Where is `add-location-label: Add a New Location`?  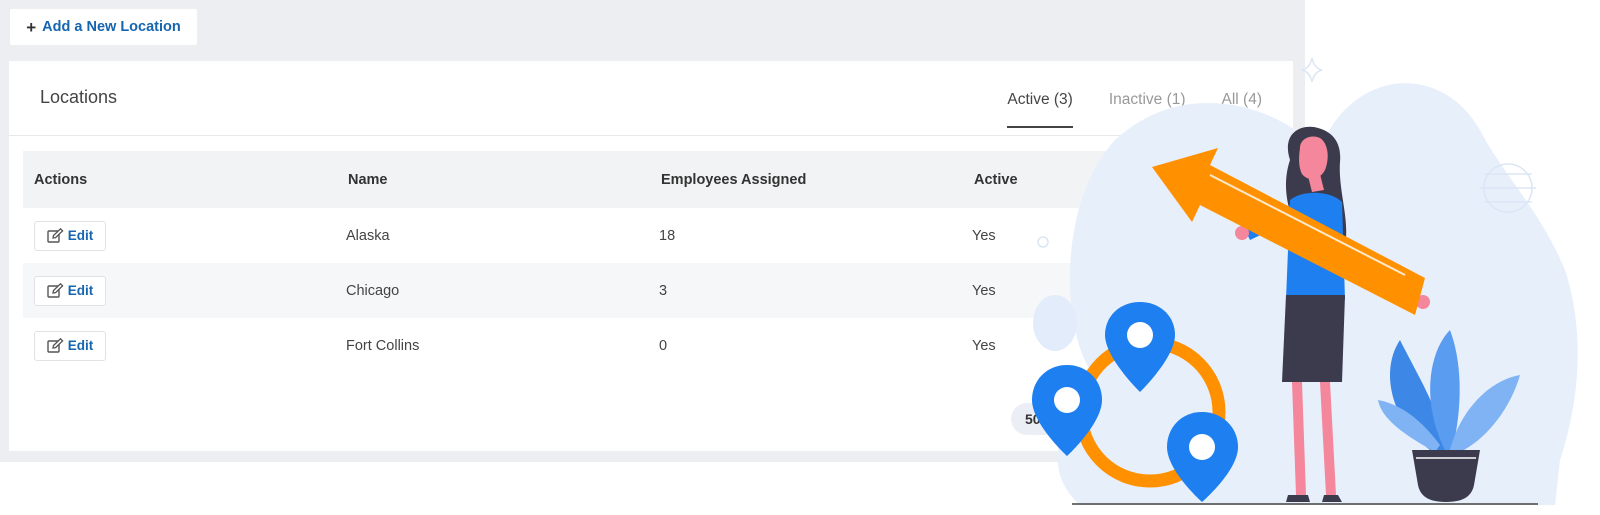 add-location-label: Add a New Location is located at coordinates (111, 27).